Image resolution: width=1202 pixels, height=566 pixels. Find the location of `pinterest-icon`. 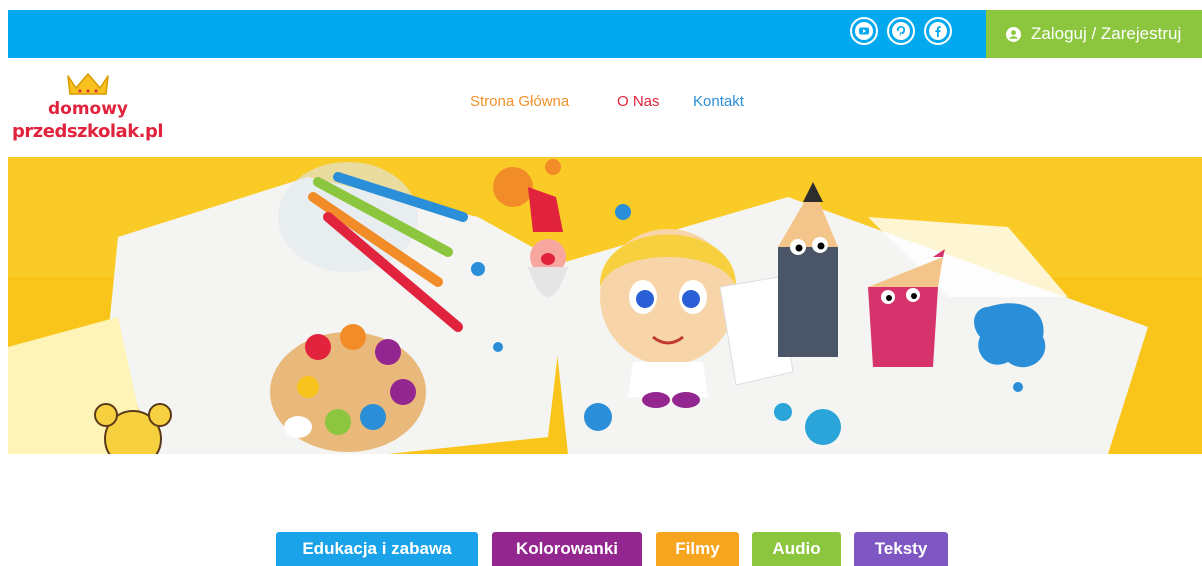

pinterest-icon is located at coordinates (901, 31).